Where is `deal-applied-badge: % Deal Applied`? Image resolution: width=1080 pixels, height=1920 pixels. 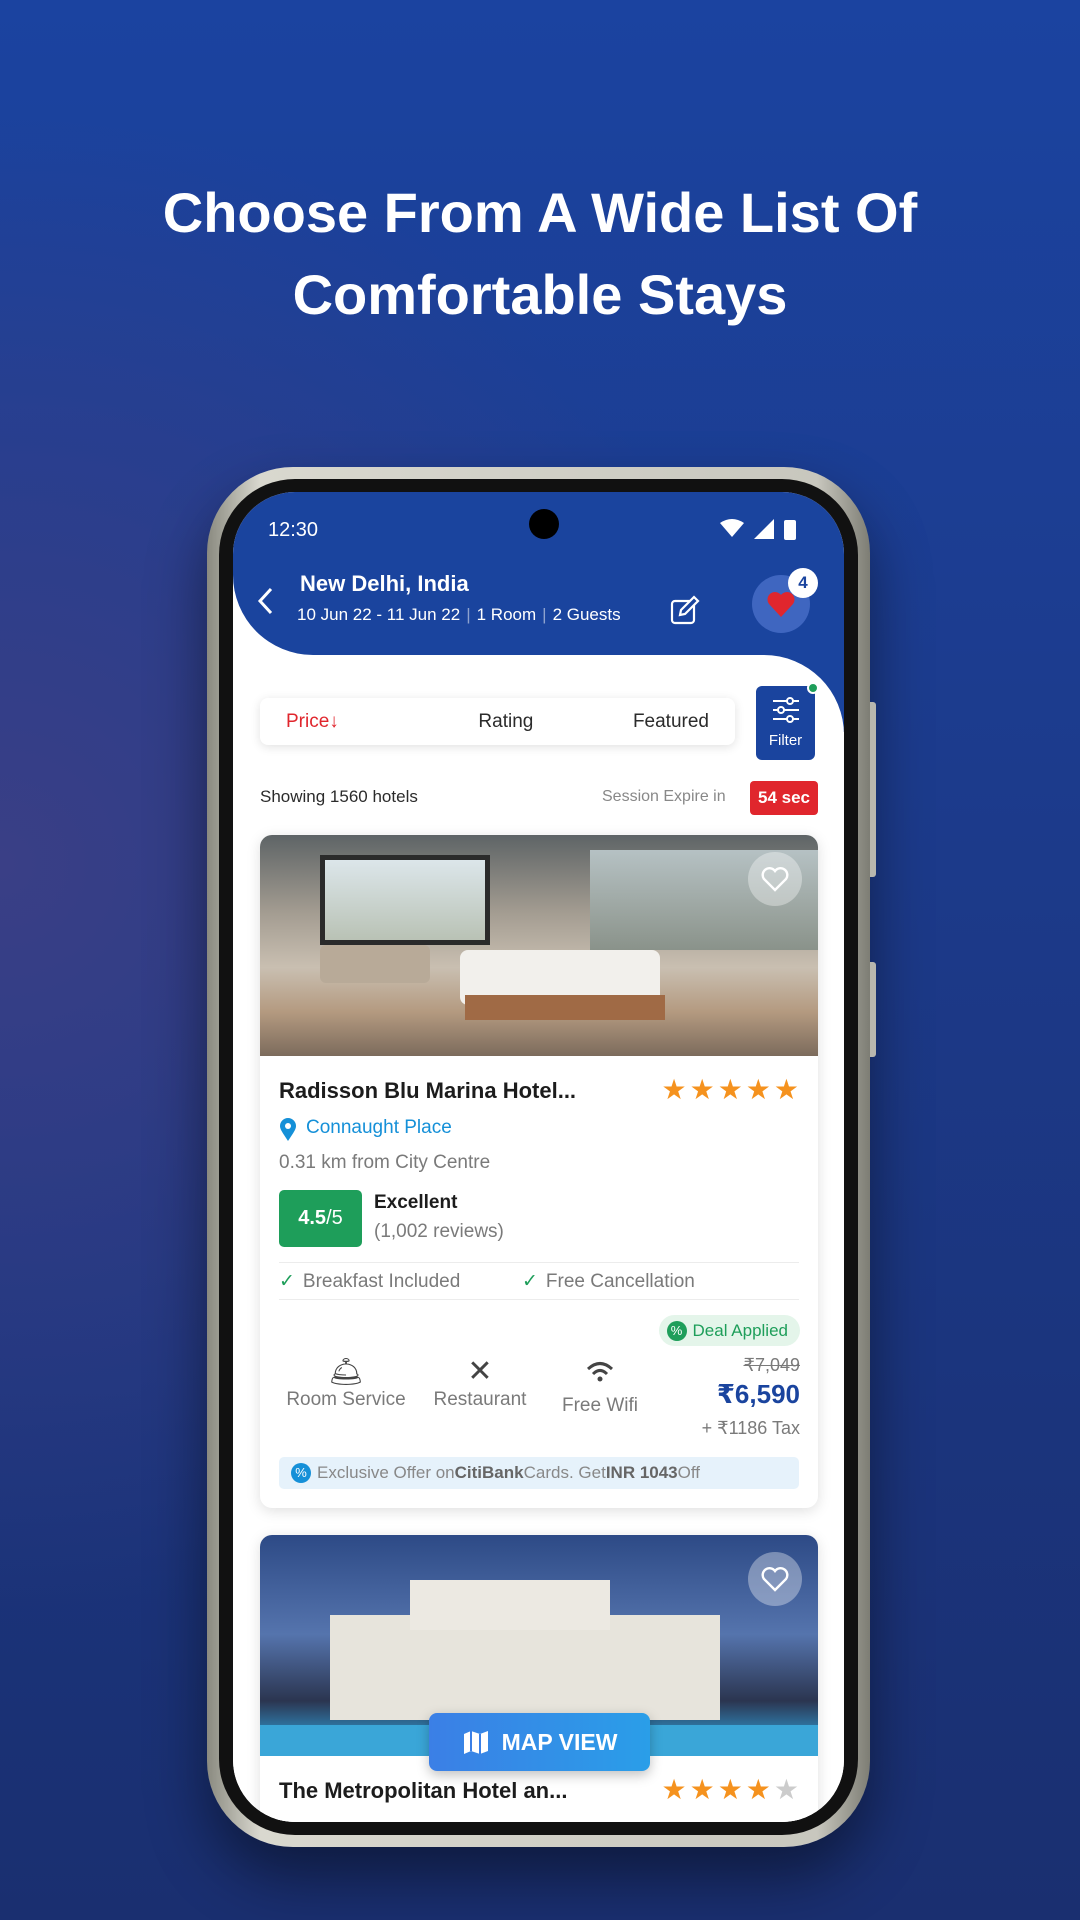 deal-applied-badge: % Deal Applied is located at coordinates (729, 1330).